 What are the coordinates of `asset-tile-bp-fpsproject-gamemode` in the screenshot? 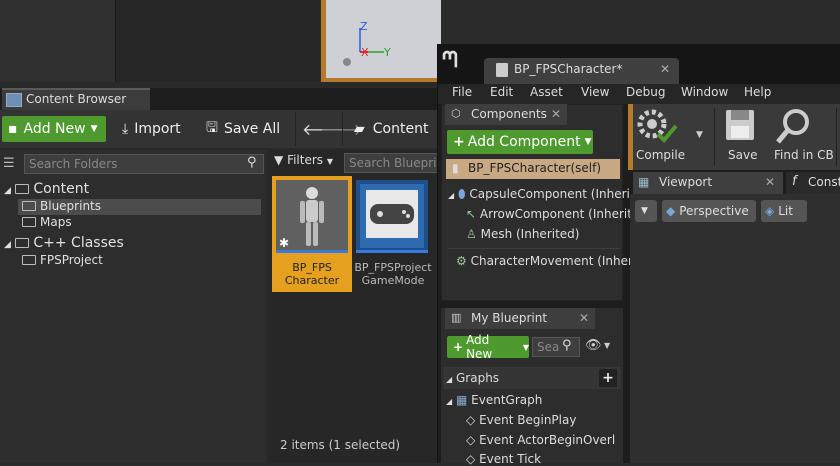 It's located at (392, 216).